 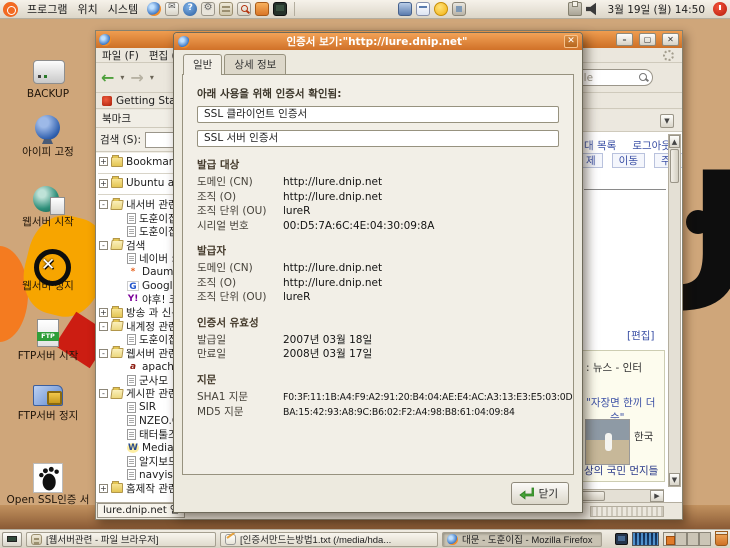 What do you see at coordinates (548, 494) in the screenshot?
I see `close-button-label: 닫기` at bounding box center [548, 494].